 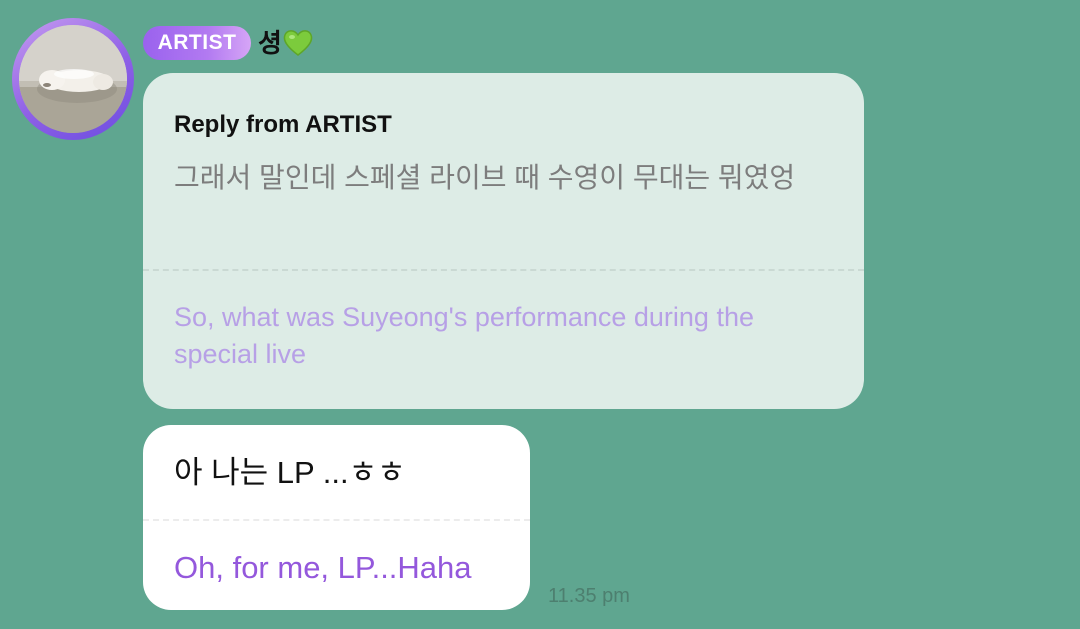 I want to click on reply-original-text: 그래서 말인데 스페셜 라이브 때 수영이 무대는 뭐였엉, so click(x=485, y=177).